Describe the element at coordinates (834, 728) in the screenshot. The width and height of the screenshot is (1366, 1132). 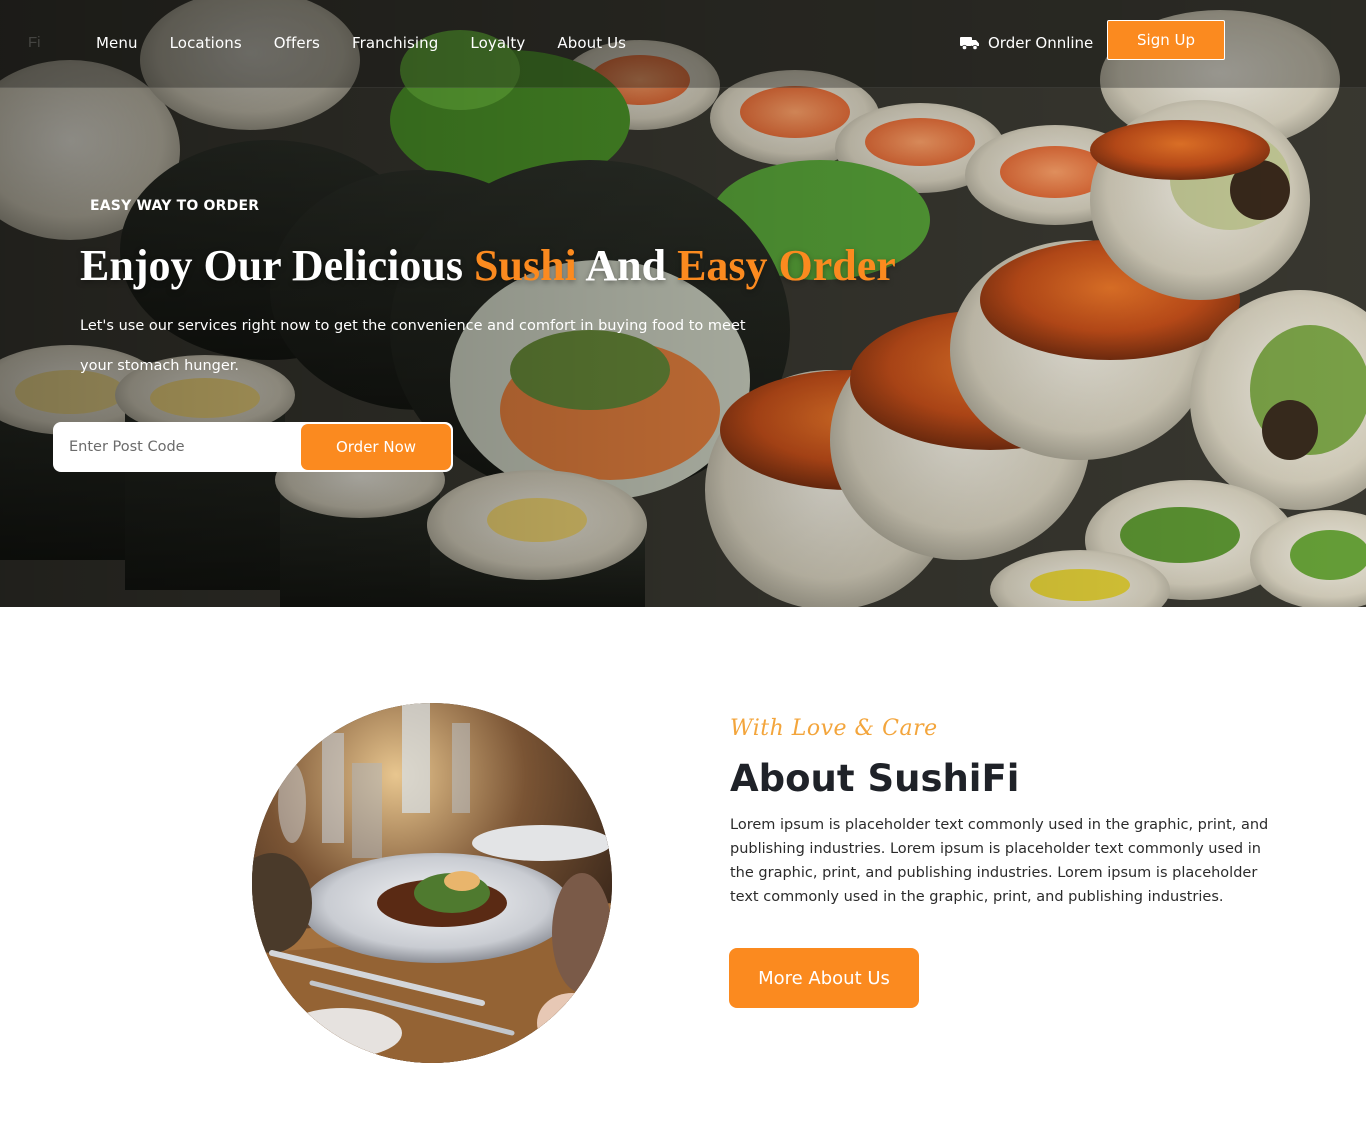
I see `about-script-tagline: With Love & Care` at that location.